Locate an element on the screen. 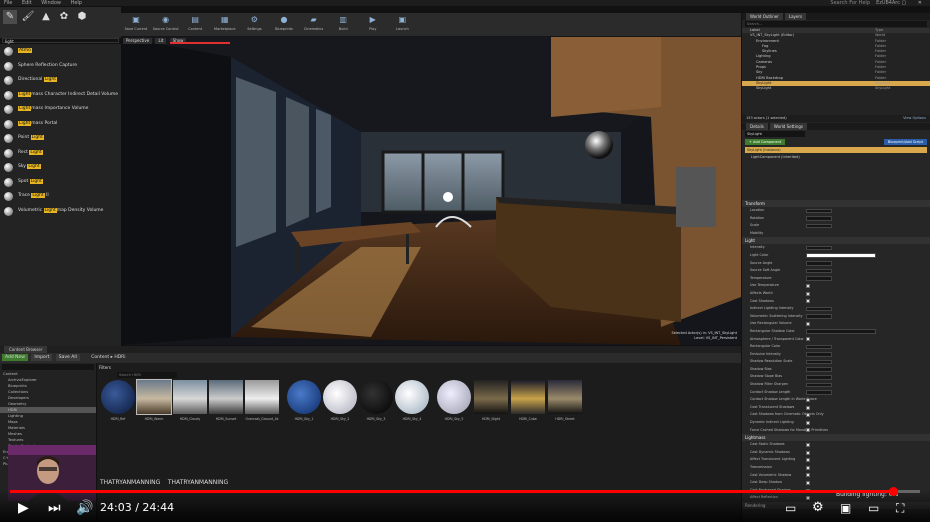  breadcrumb-item: Content is located at coordinates (100, 357).